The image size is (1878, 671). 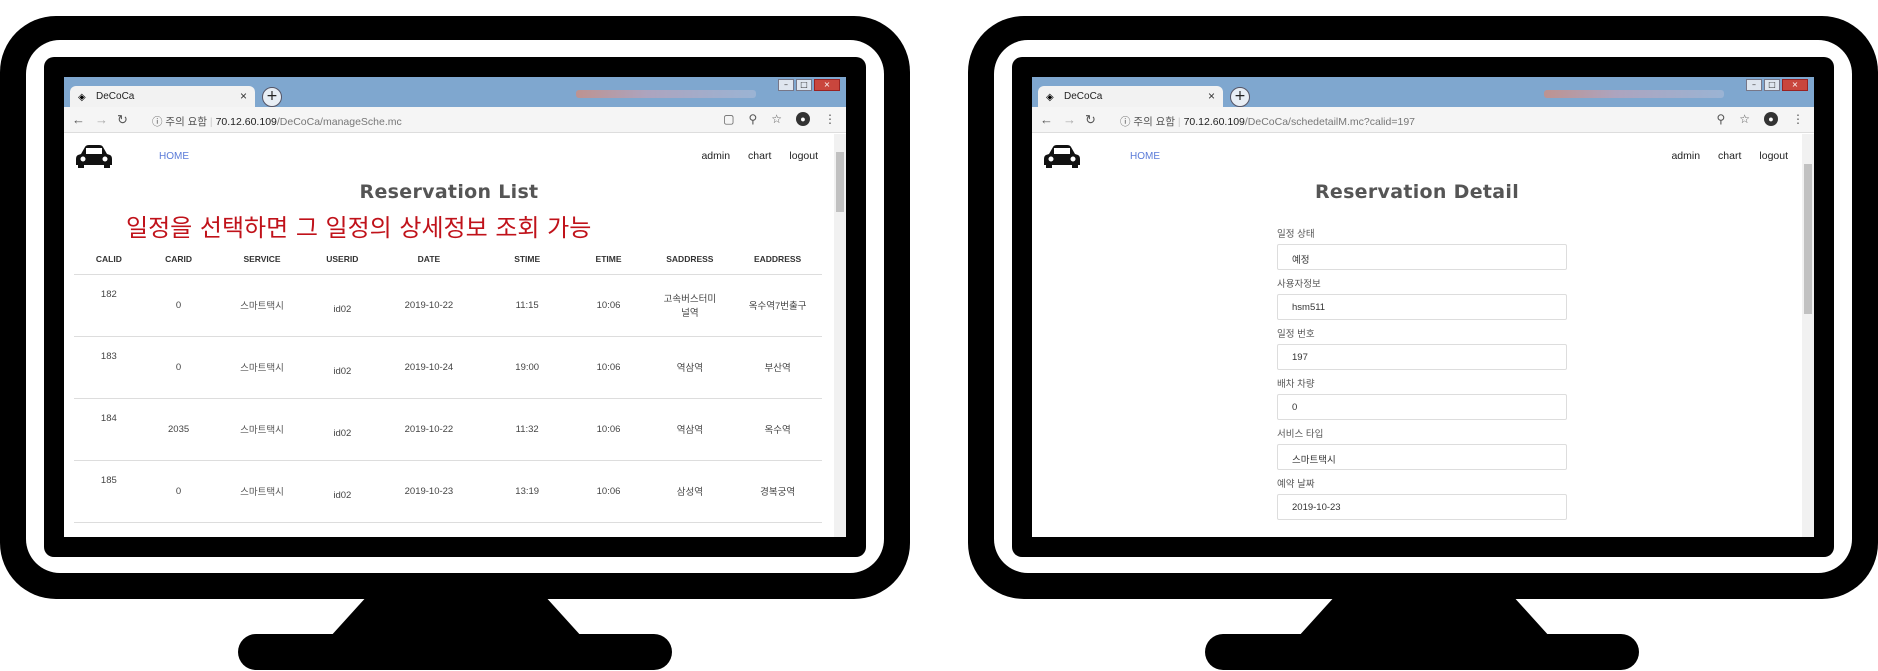 I want to click on security-warning: ⓘ 주의 요함, so click(x=1147, y=122).